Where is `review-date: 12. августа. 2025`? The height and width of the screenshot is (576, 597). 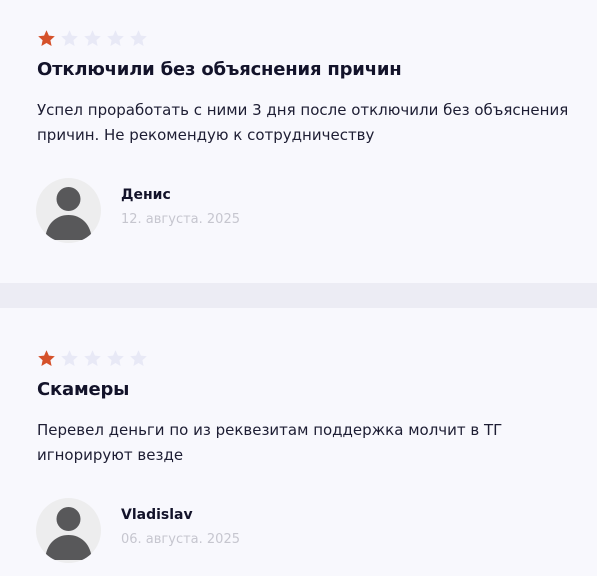 review-date: 12. августа. 2025 is located at coordinates (180, 219).